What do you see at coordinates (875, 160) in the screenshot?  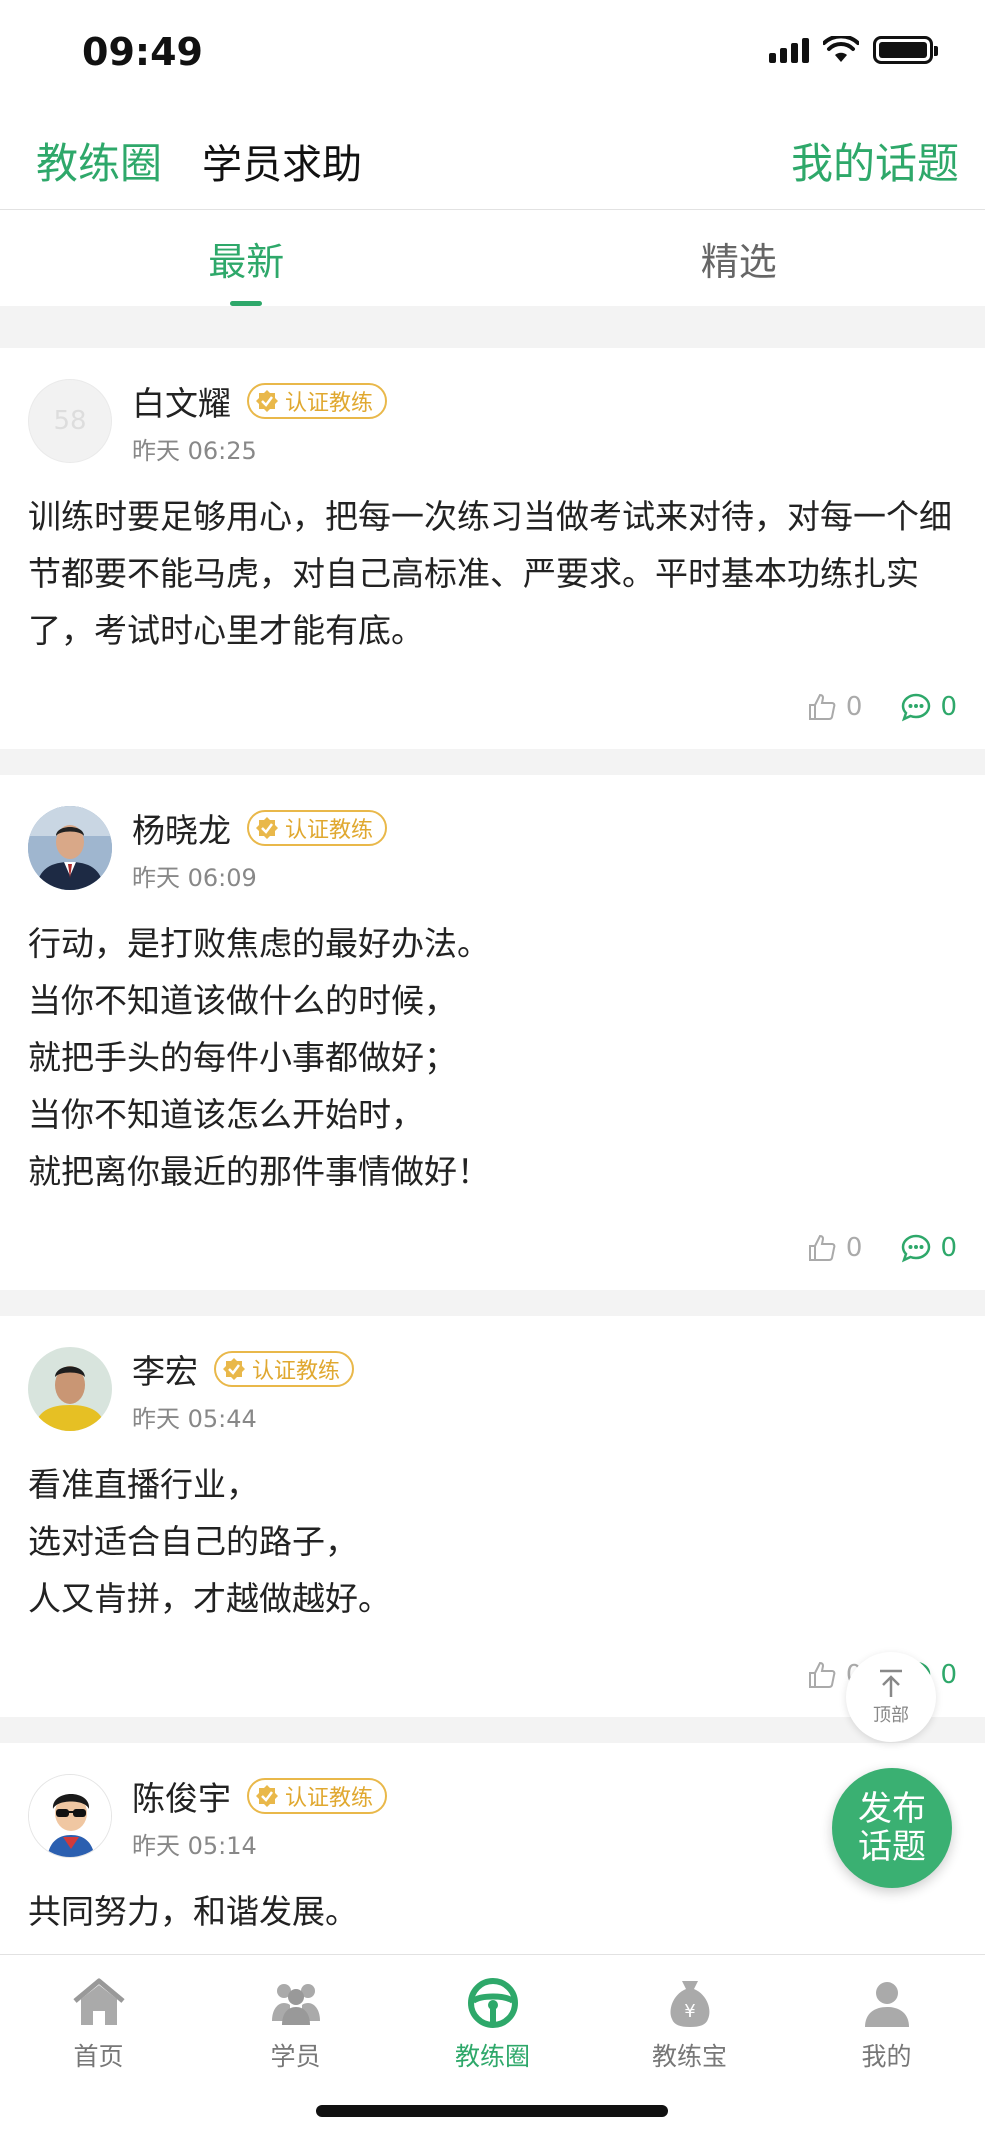 I see `my-topics-link: 我的话题` at bounding box center [875, 160].